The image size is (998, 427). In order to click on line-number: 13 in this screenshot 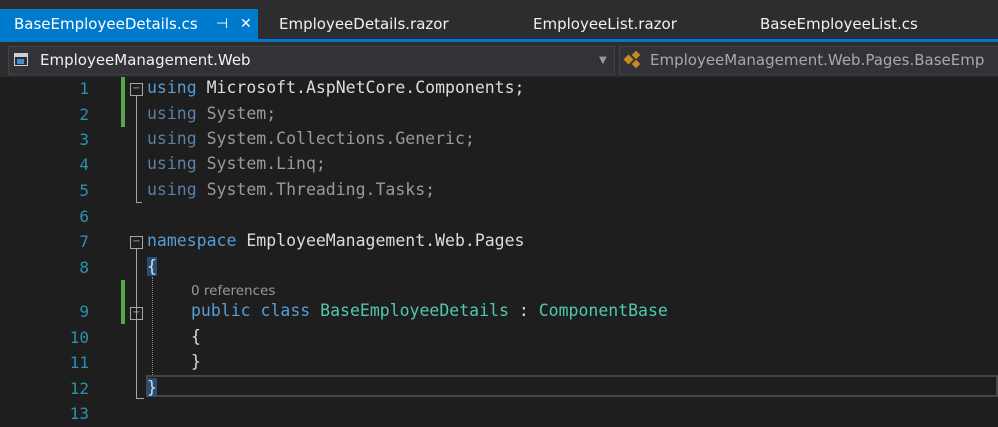, I will do `click(79, 413)`.